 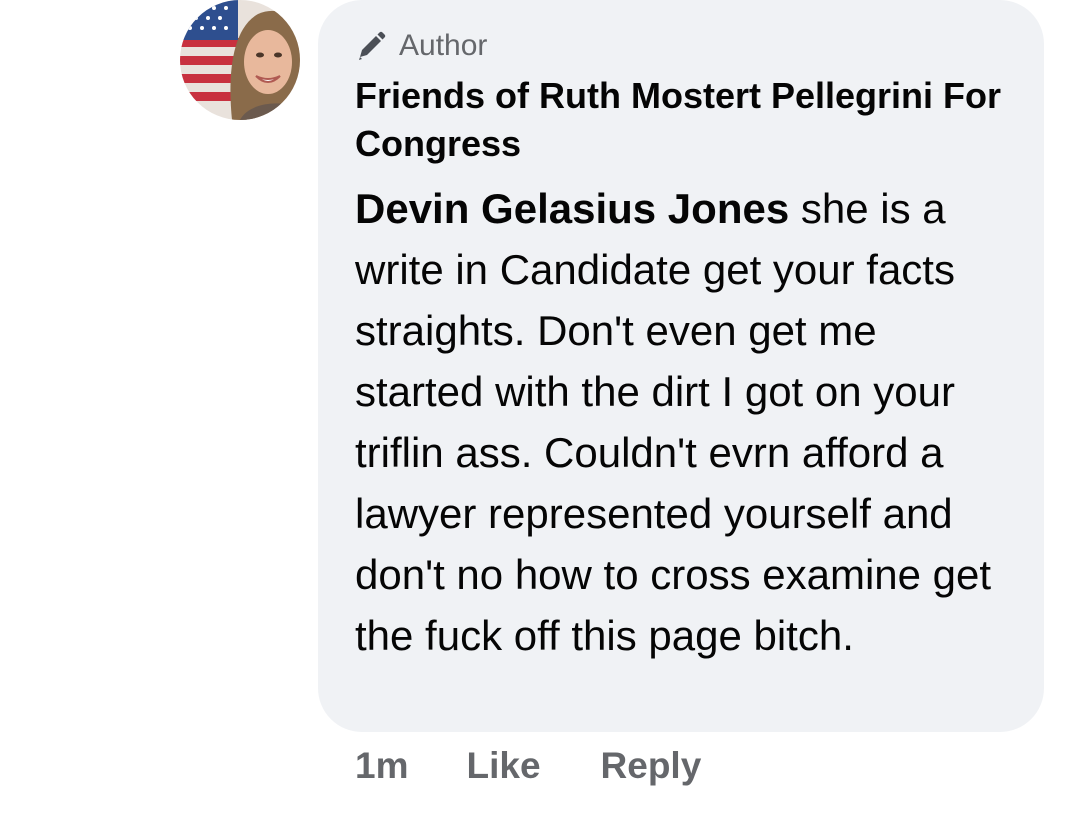 What do you see at coordinates (572, 208) in the screenshot?
I see `mention-link: Devin Gelasius Jones` at bounding box center [572, 208].